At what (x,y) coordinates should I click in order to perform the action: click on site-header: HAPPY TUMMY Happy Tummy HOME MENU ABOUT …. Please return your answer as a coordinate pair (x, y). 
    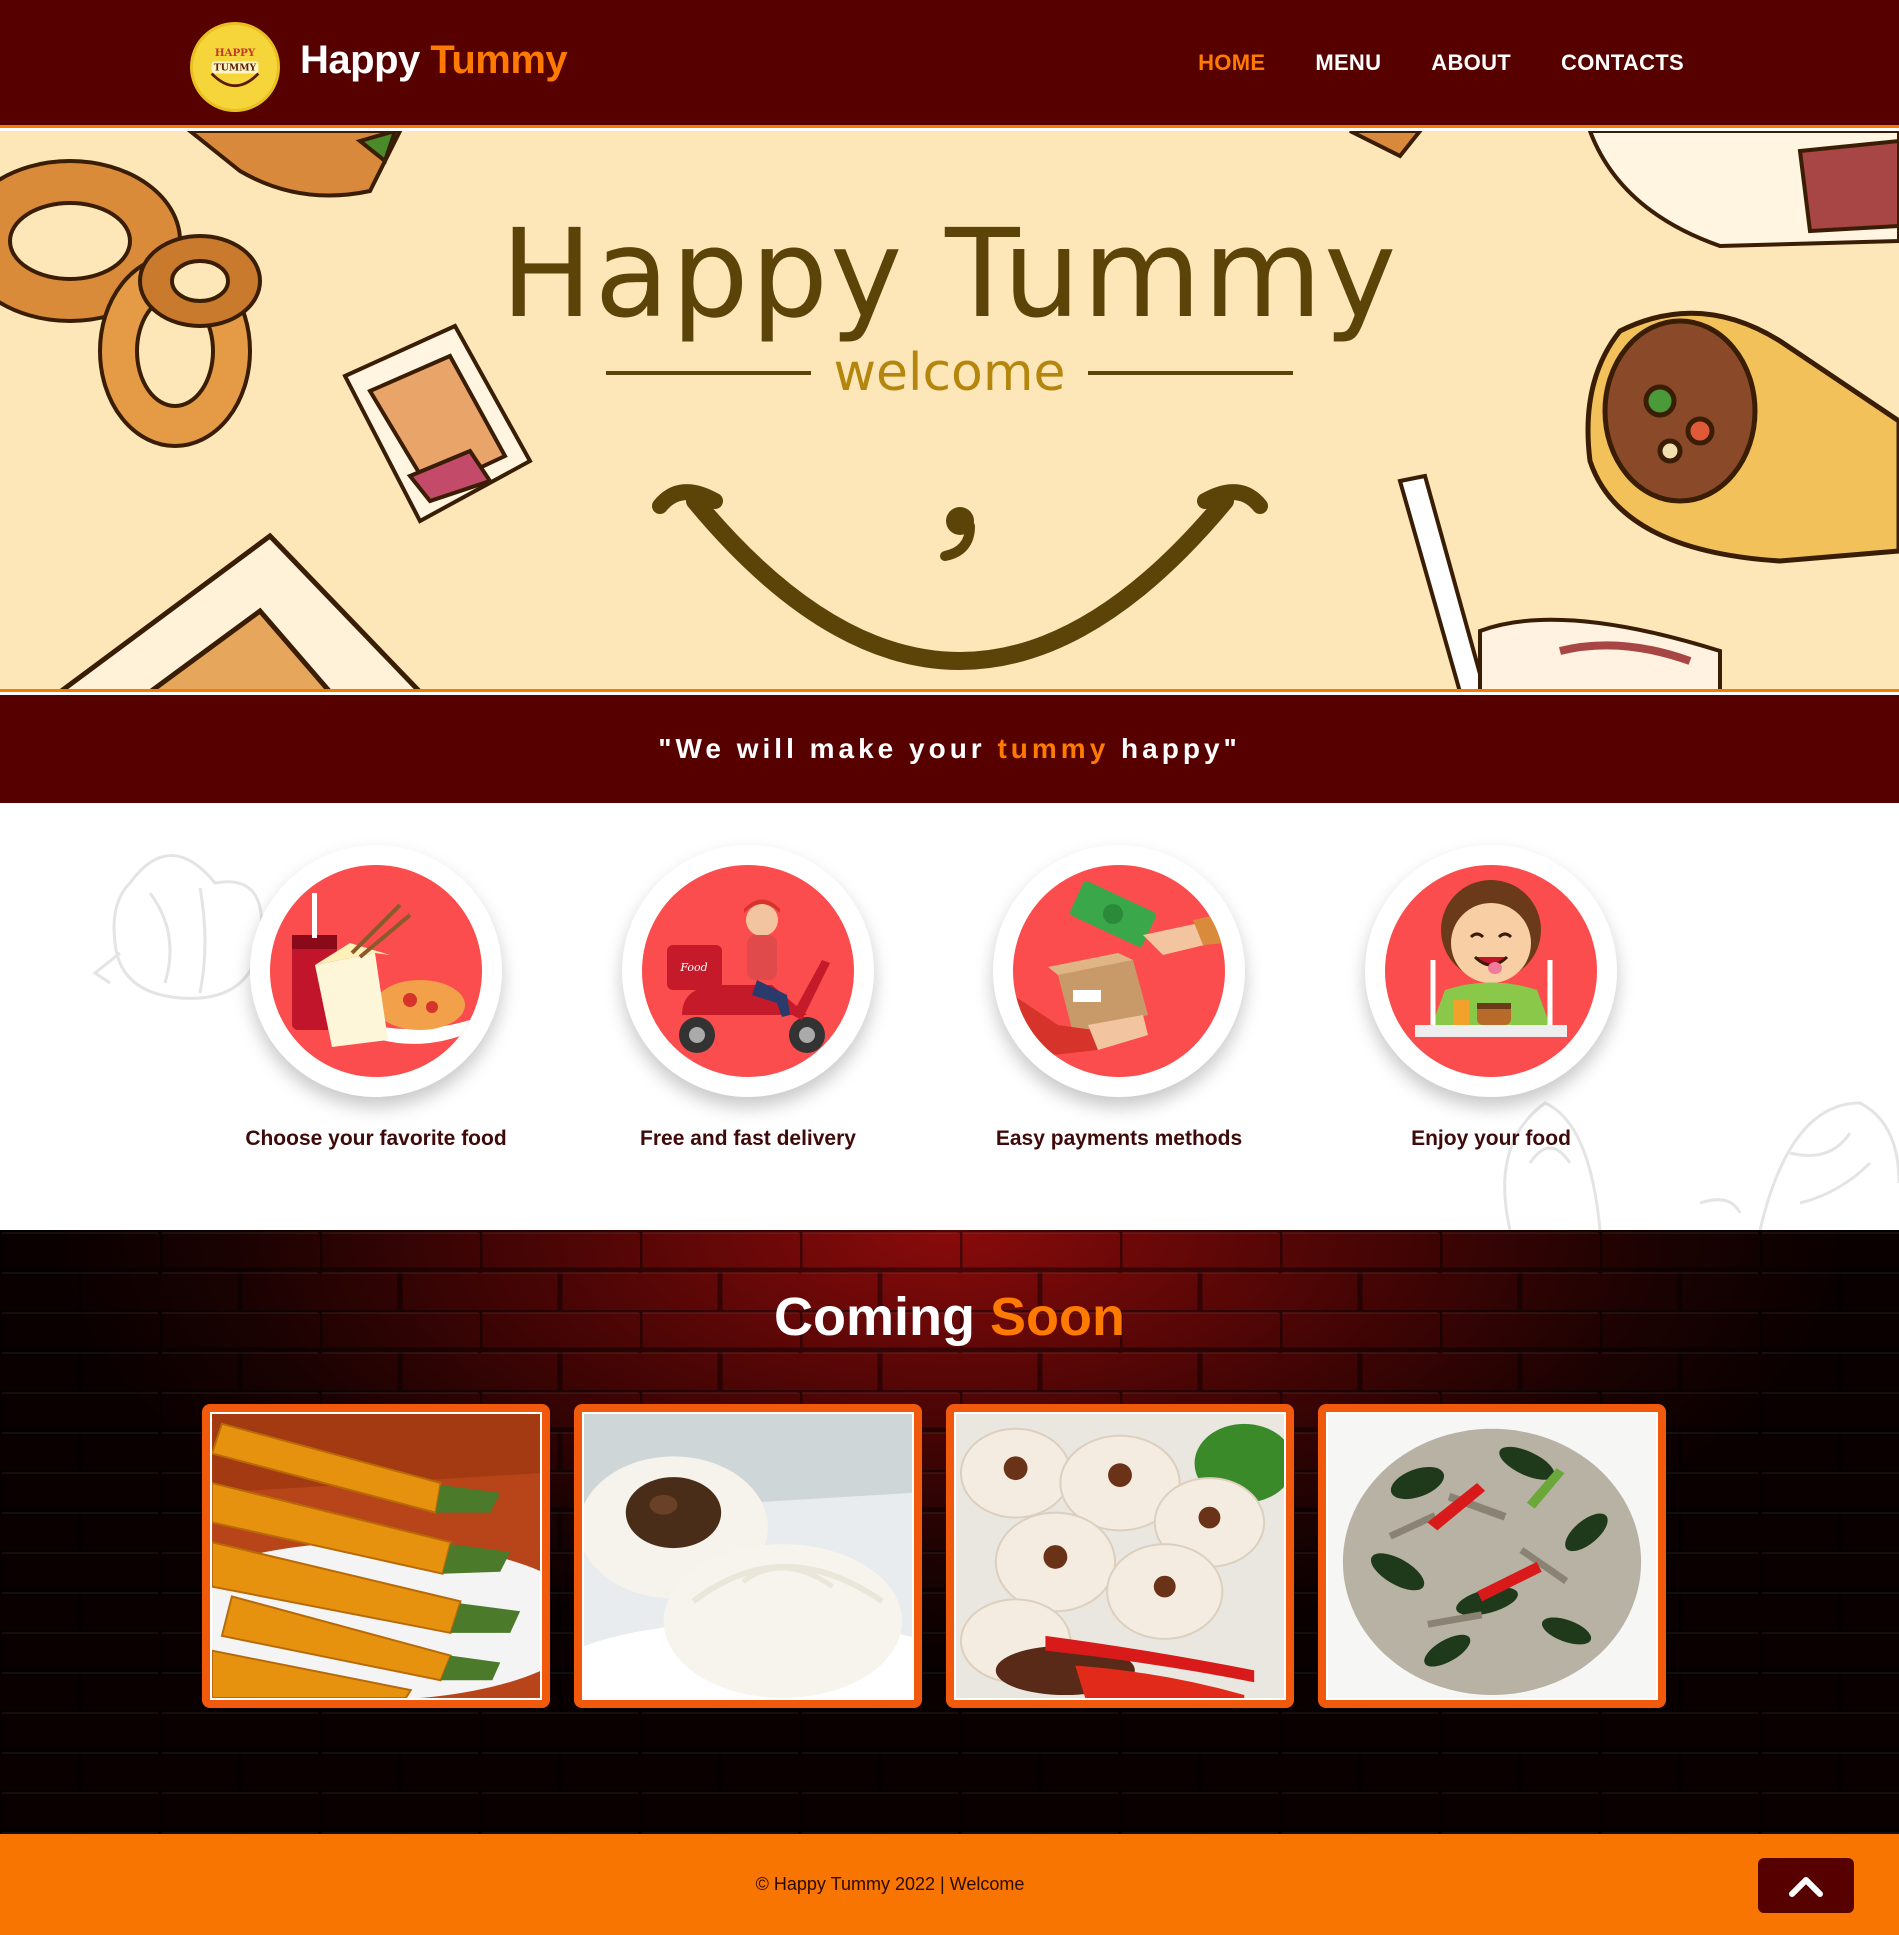
    Looking at the image, I should click on (949, 64).